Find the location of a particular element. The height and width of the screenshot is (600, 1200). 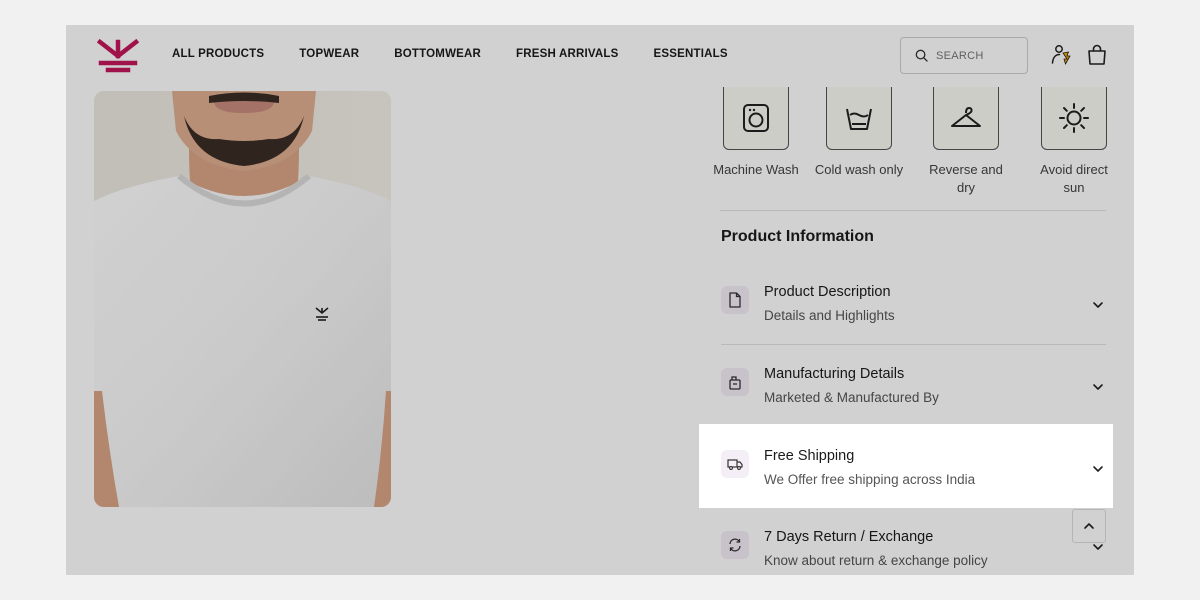

accordion-title: Product Description is located at coordinates (827, 292).